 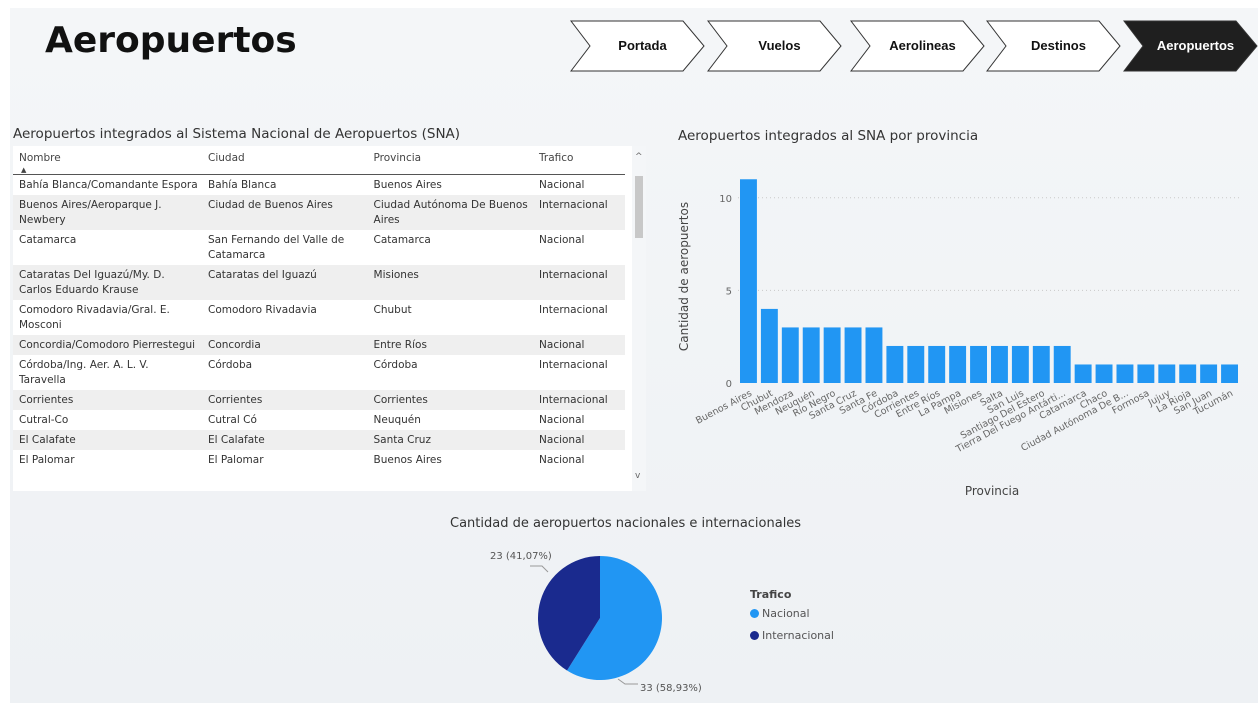 What do you see at coordinates (639, 207) in the screenshot?
I see `scroll-thumb` at bounding box center [639, 207].